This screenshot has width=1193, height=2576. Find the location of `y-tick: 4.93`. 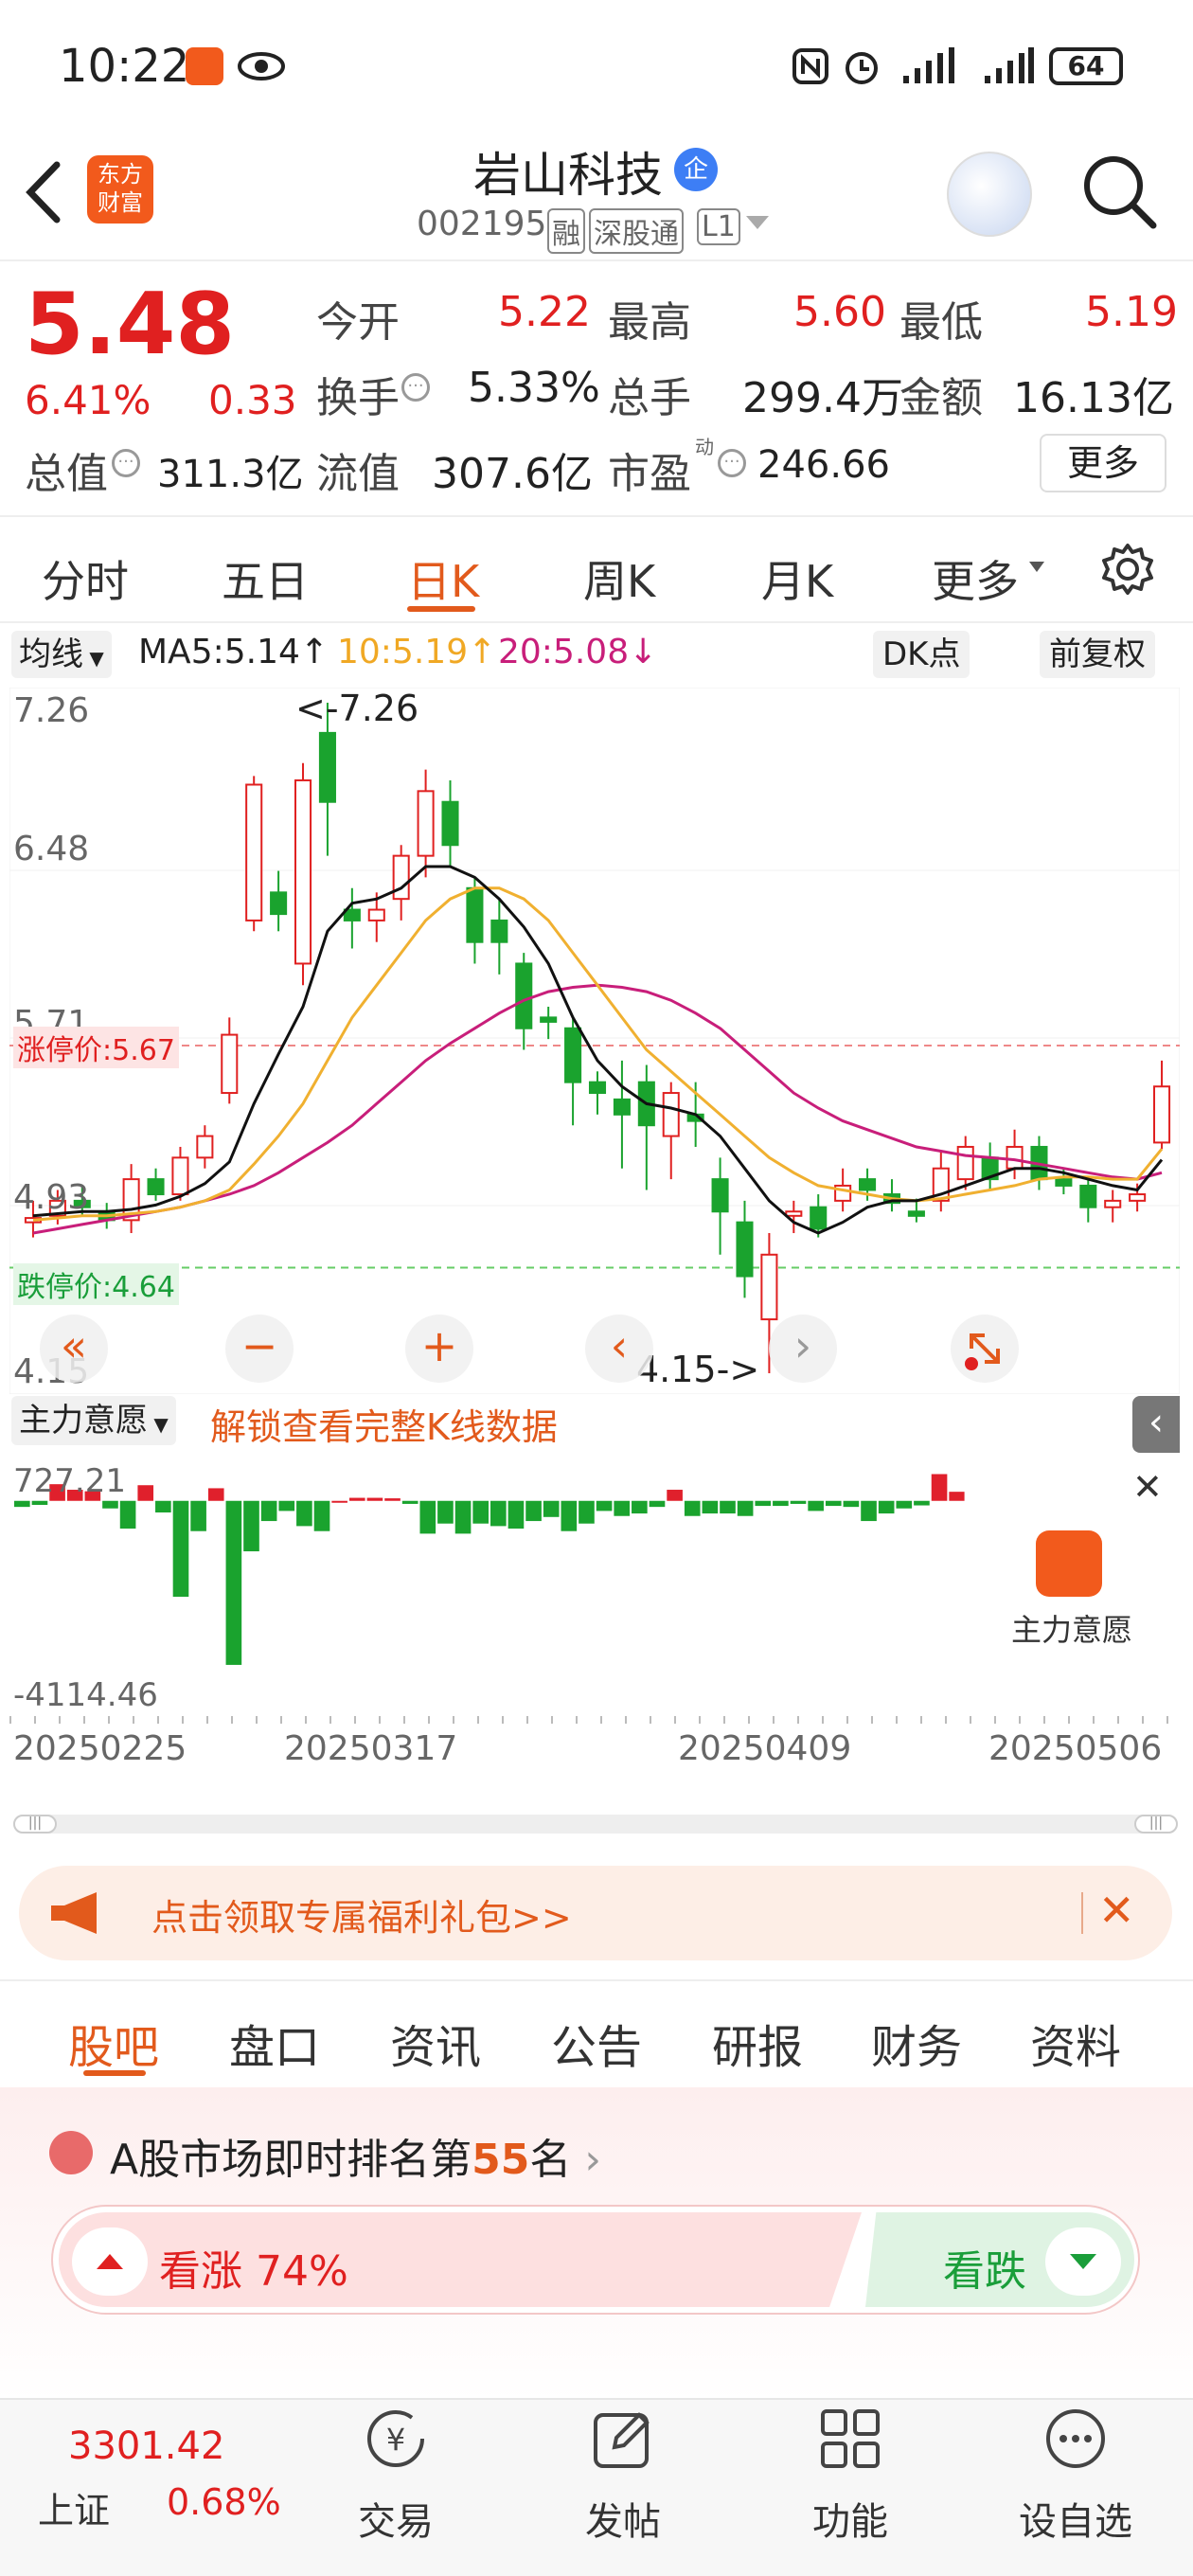

y-tick: 4.93 is located at coordinates (51, 1197).